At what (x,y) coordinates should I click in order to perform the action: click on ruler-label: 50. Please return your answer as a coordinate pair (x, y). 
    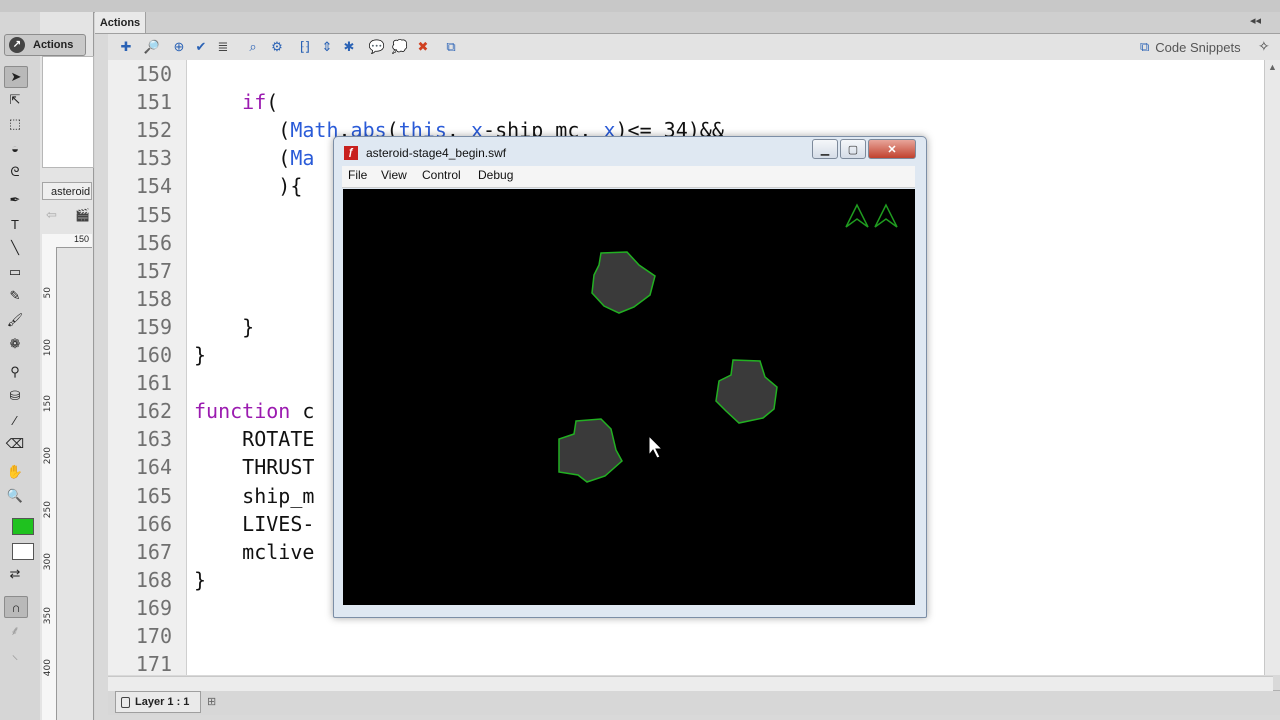
    Looking at the image, I should click on (48, 293).